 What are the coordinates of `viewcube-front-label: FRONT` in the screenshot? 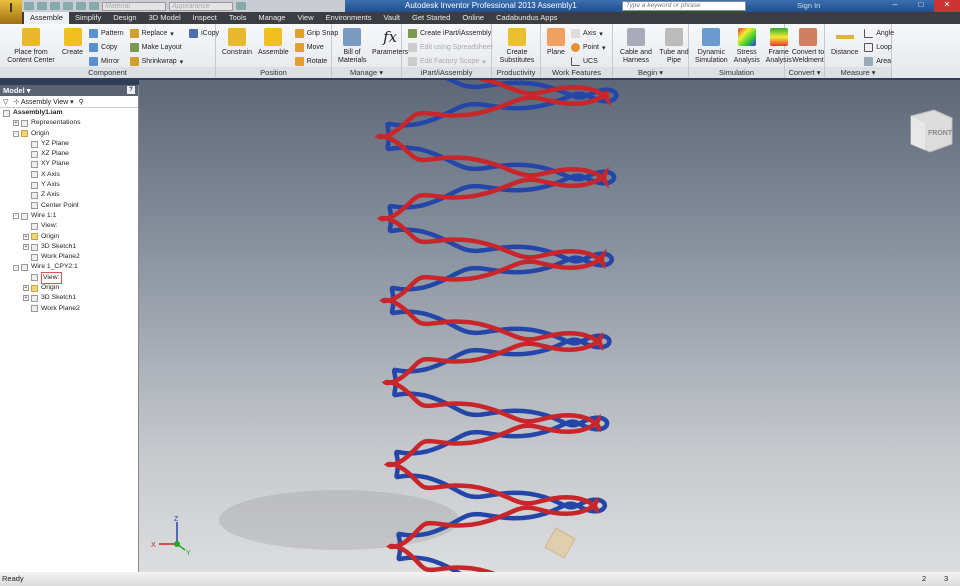 It's located at (940, 134).